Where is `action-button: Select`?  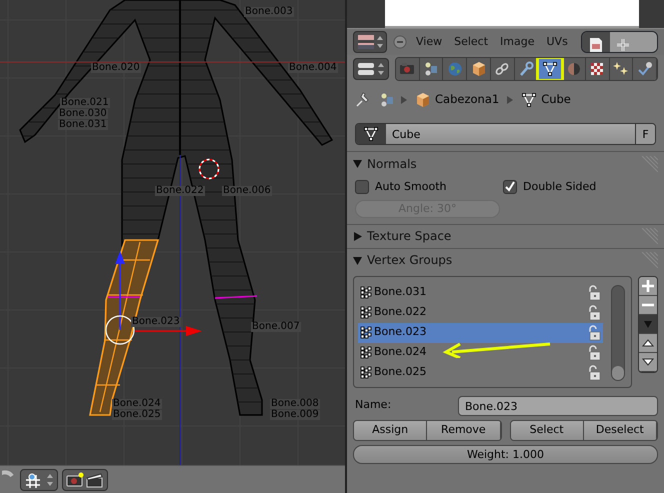 action-button: Select is located at coordinates (547, 430).